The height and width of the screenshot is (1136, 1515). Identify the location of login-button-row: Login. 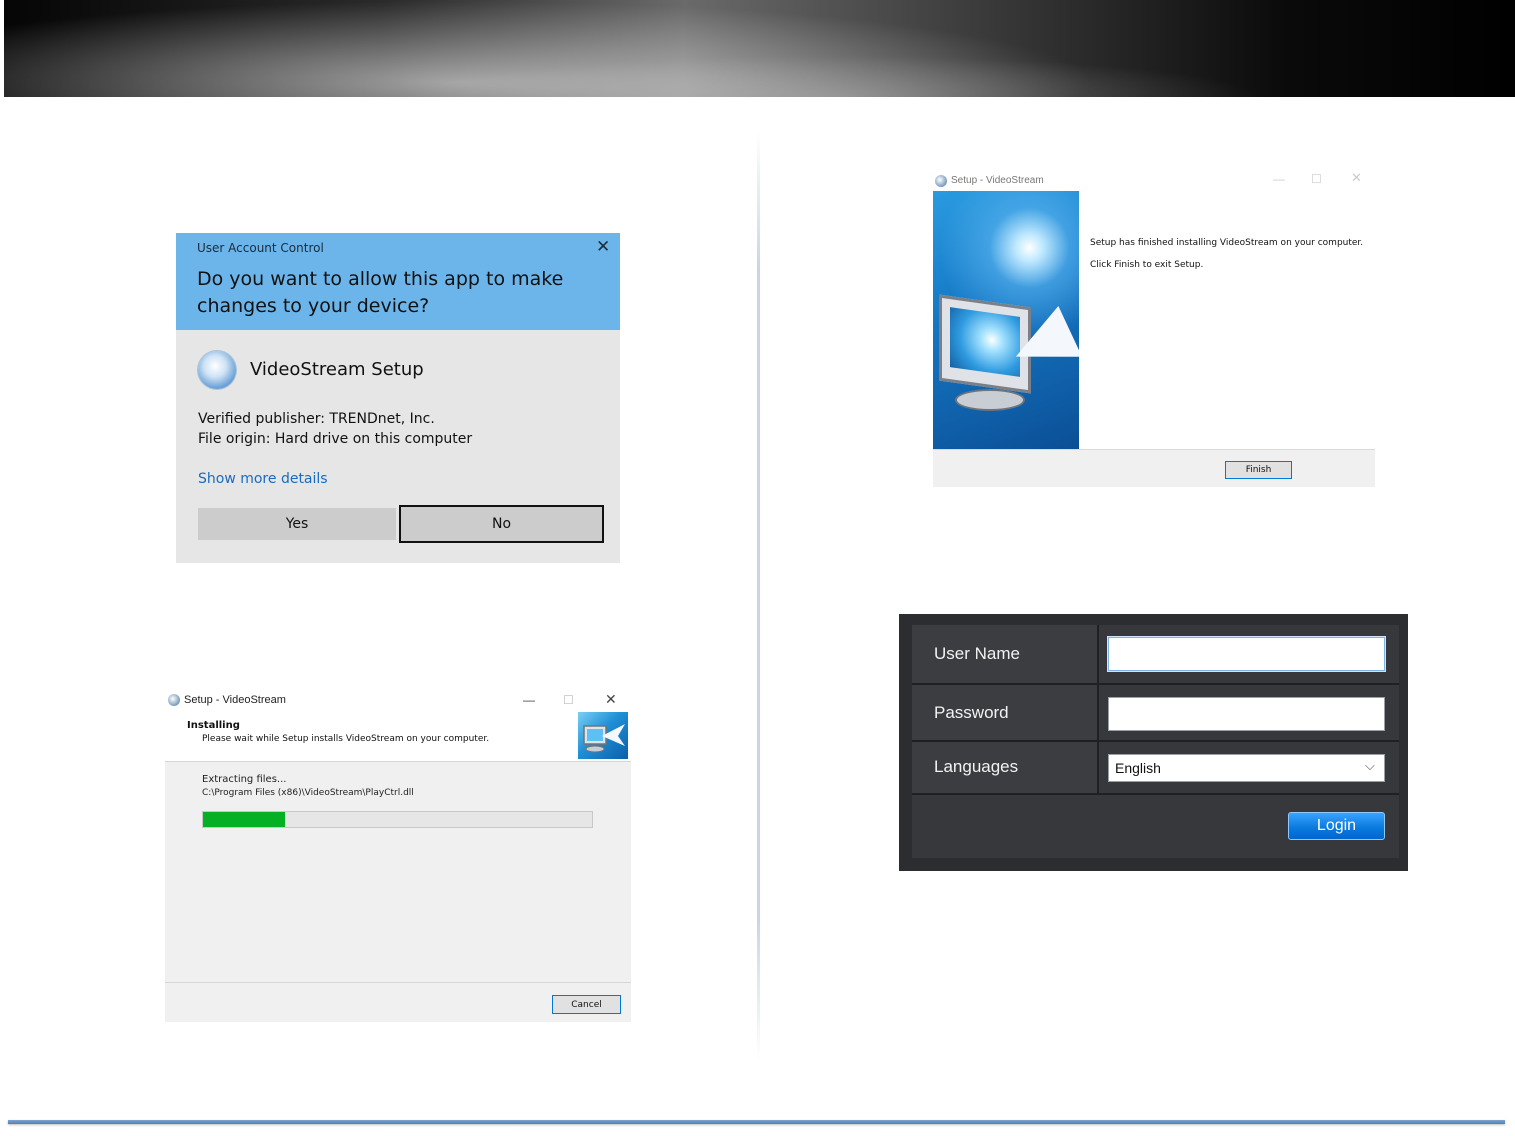
(1155, 826).